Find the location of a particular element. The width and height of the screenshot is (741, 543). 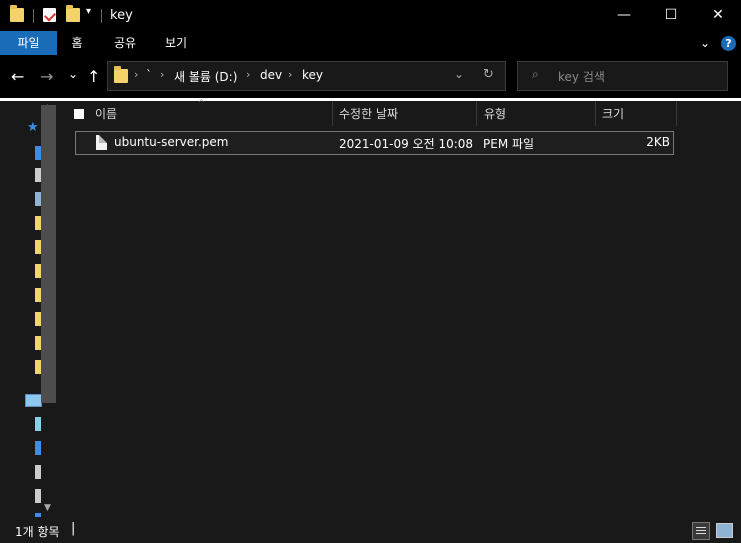

column-date-modified: 수정한 날짜 is located at coordinates (368, 113).